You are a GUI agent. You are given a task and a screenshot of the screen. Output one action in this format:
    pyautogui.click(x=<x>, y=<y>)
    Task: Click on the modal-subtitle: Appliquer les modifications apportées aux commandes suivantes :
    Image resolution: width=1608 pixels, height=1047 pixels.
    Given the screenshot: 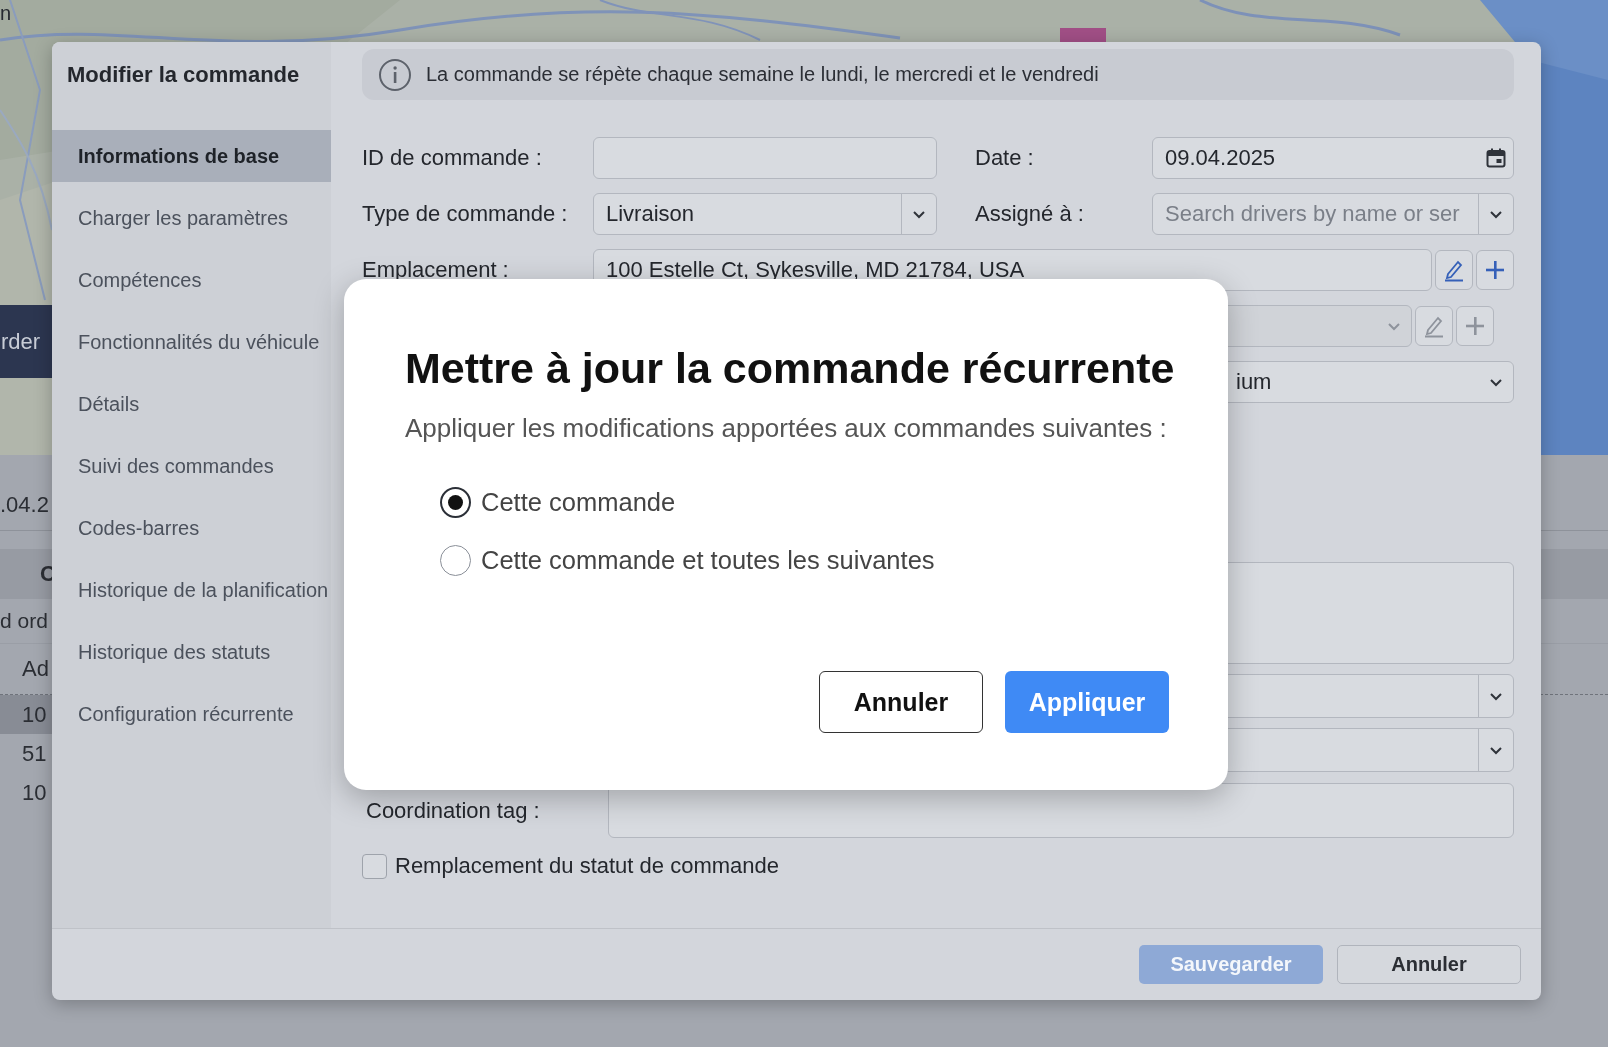 What is the action you would take?
    pyautogui.click(x=786, y=428)
    